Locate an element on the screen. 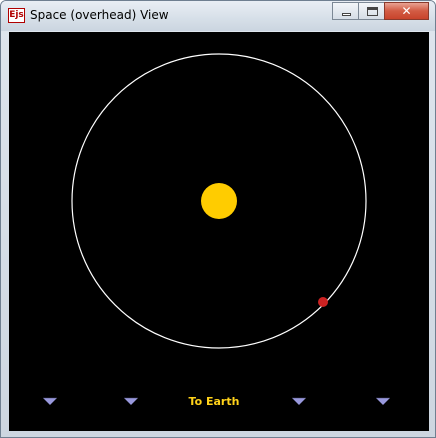 Image resolution: width=436 pixels, height=438 pixels. close-button: ✕ is located at coordinates (406, 11).